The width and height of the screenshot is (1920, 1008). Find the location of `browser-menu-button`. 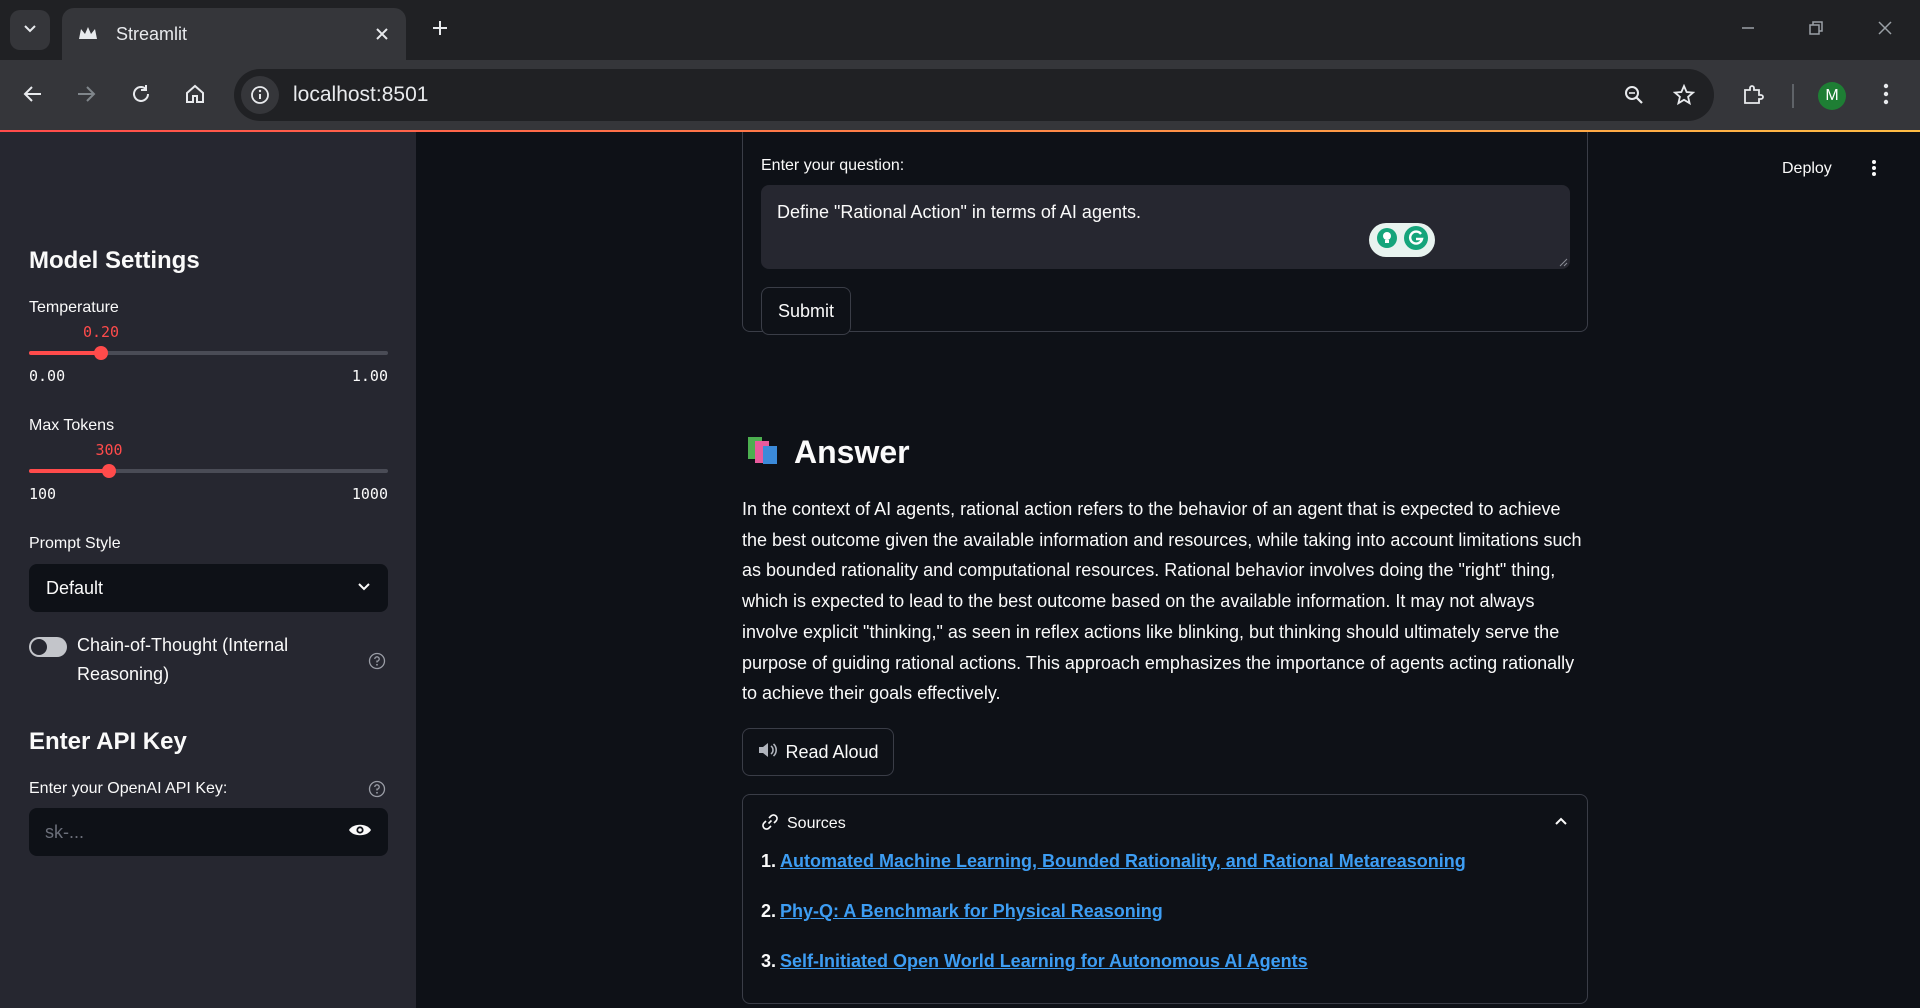

browser-menu-button is located at coordinates (1886, 96).